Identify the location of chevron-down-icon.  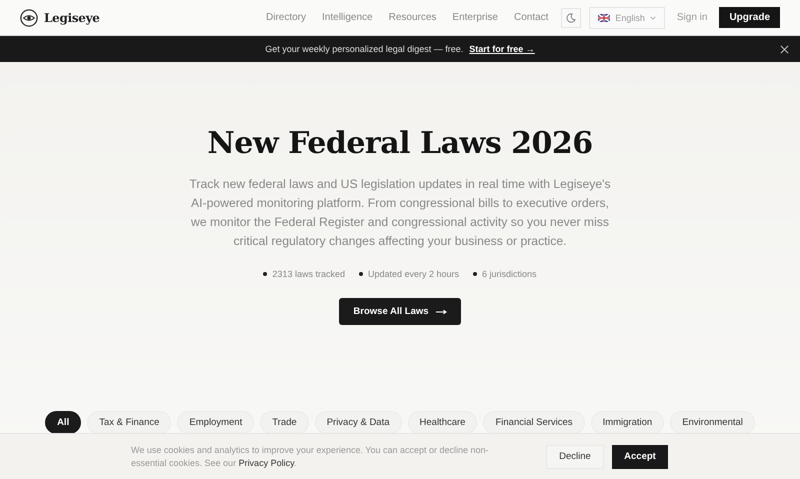
(653, 18).